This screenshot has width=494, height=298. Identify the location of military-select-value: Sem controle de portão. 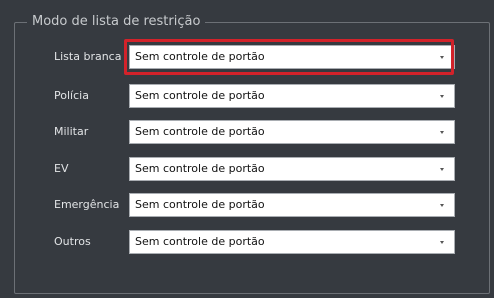
(200, 131).